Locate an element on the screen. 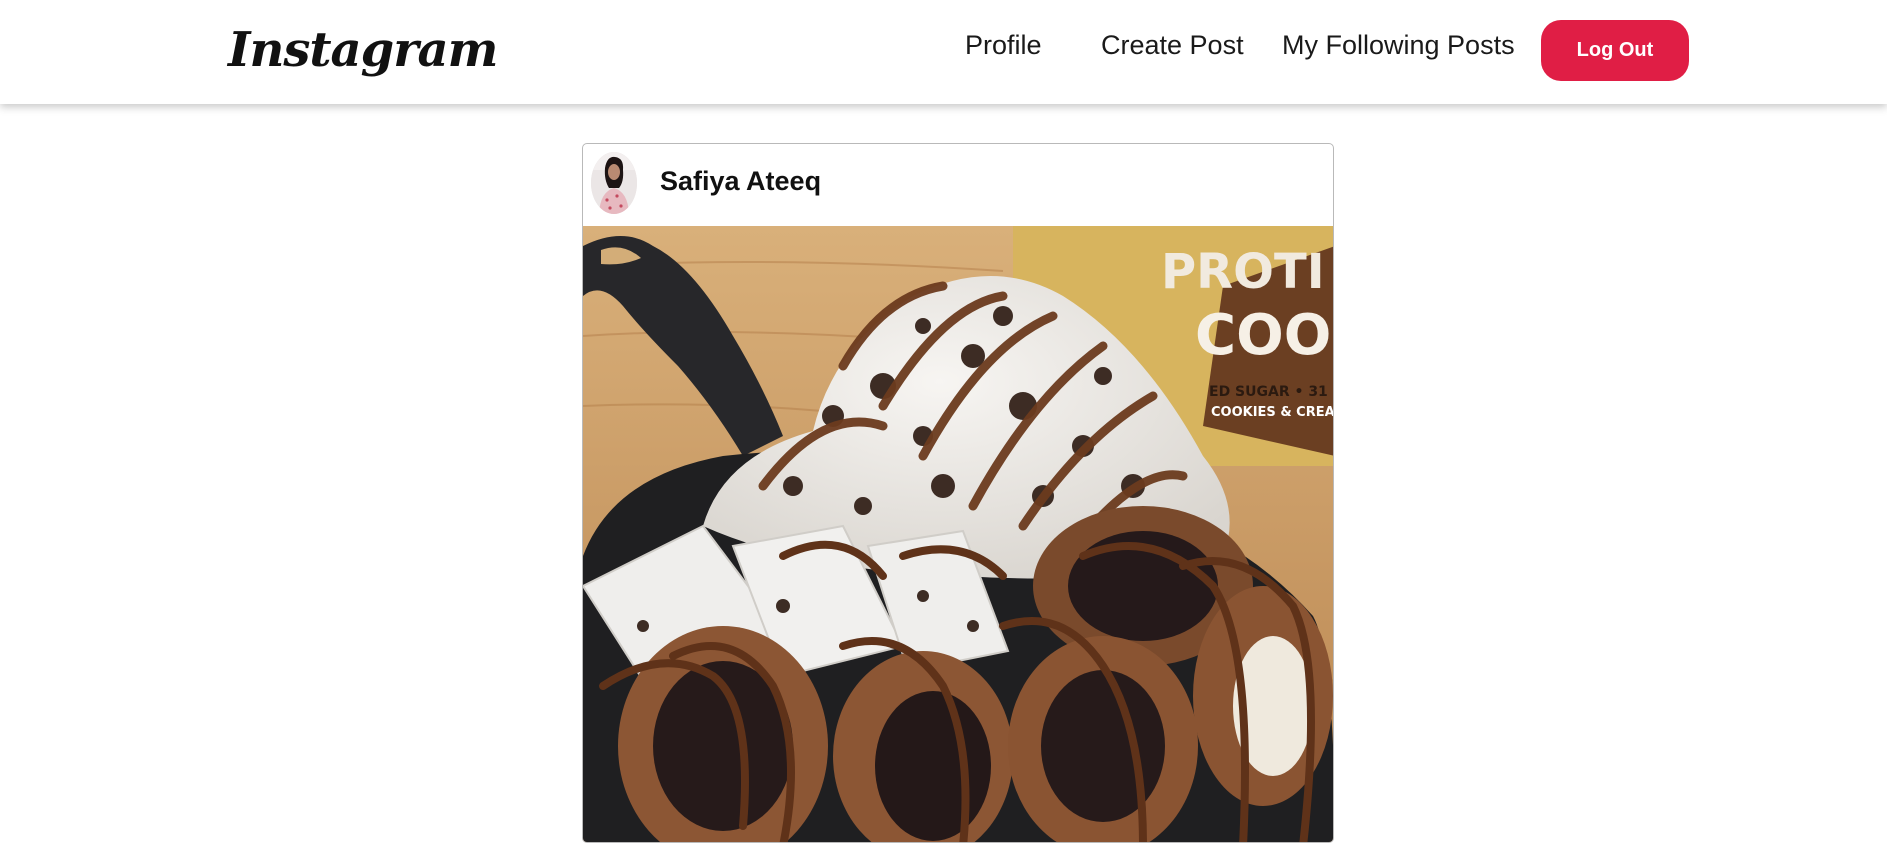 The height and width of the screenshot is (843, 1887). packaging-text-4: COOKIES & CREAM is located at coordinates (1272, 412).